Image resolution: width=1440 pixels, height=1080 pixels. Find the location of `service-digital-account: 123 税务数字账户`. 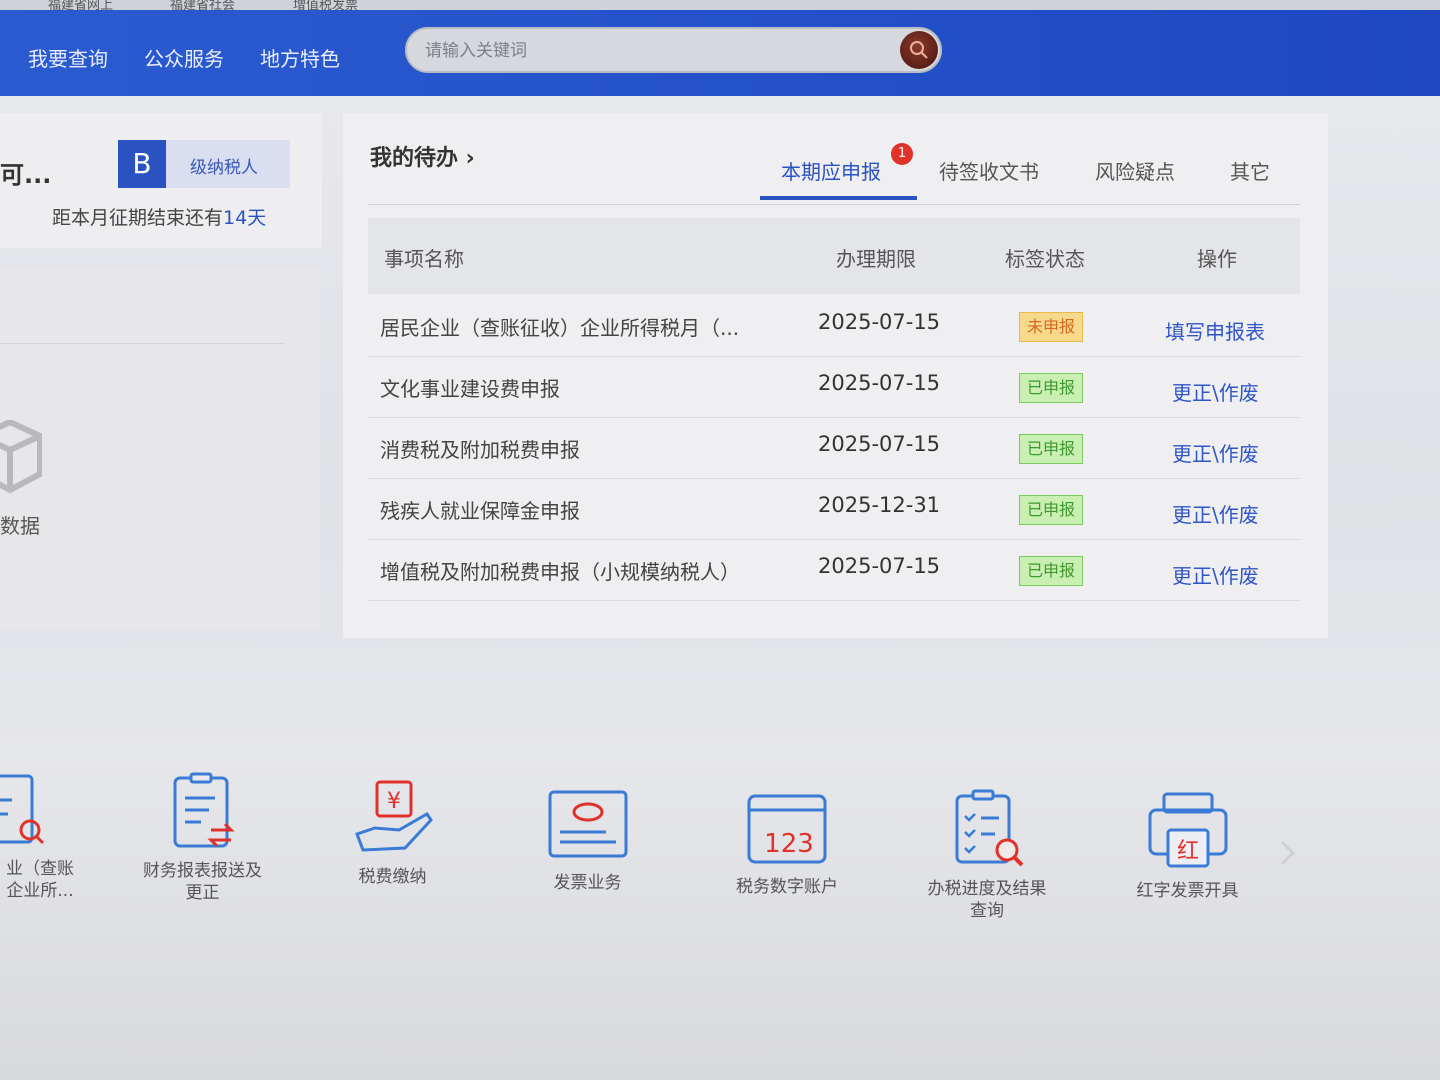

service-digital-account: 123 税务数字账户 is located at coordinates (787, 844).